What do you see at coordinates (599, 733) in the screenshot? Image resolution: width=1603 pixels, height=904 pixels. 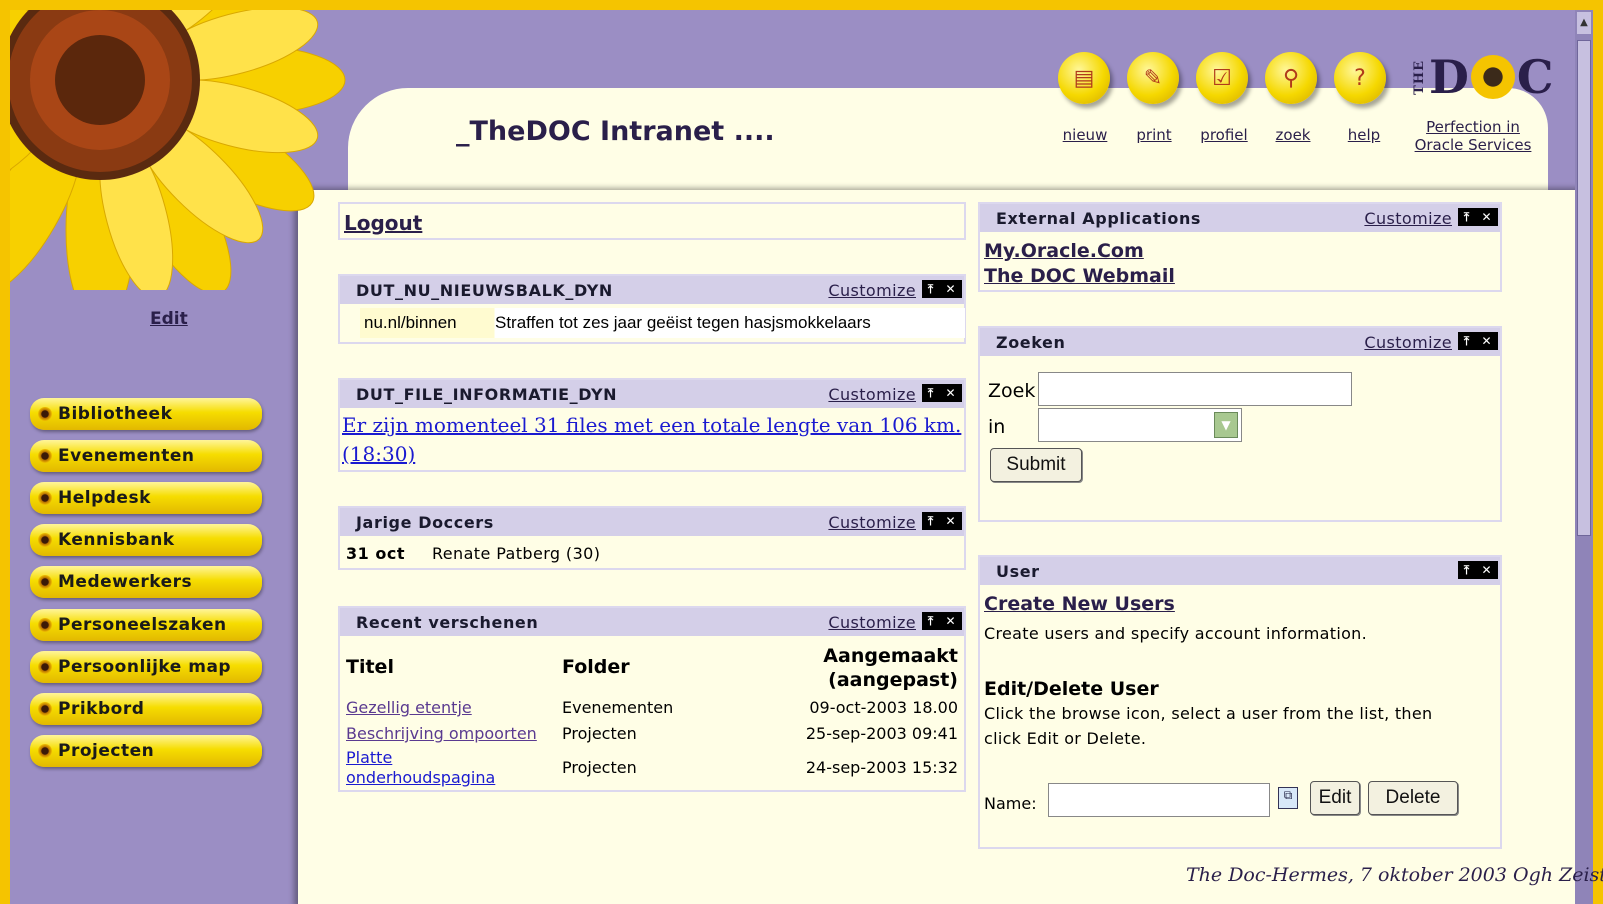 I see `recent-folder: Projecten` at bounding box center [599, 733].